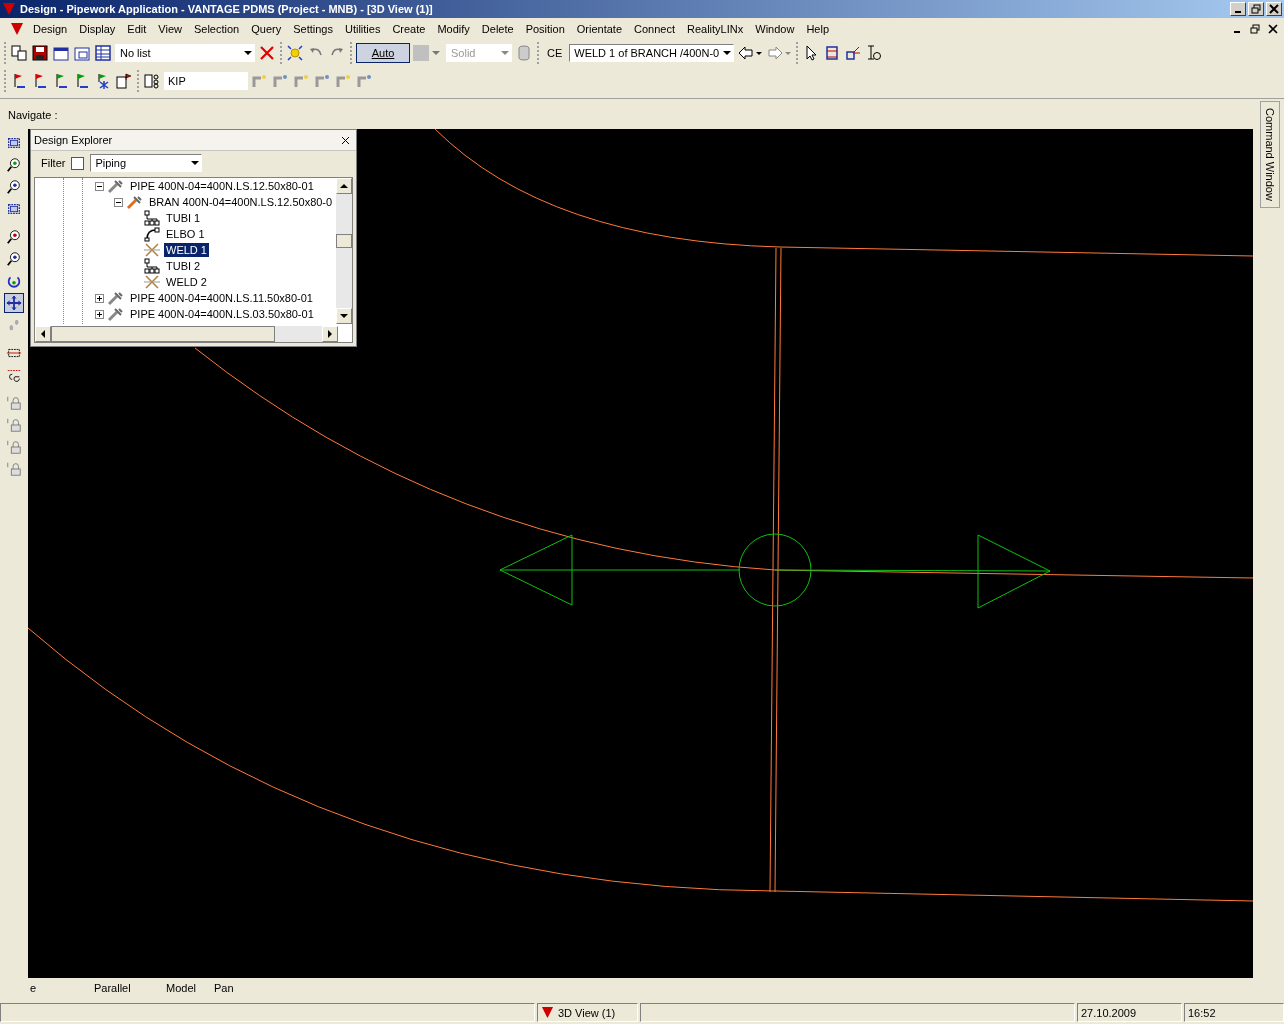 Image resolution: width=1284 pixels, height=1024 pixels. Describe the element at coordinates (43, 334) in the screenshot. I see `scroll-left-arrow-icon` at that location.